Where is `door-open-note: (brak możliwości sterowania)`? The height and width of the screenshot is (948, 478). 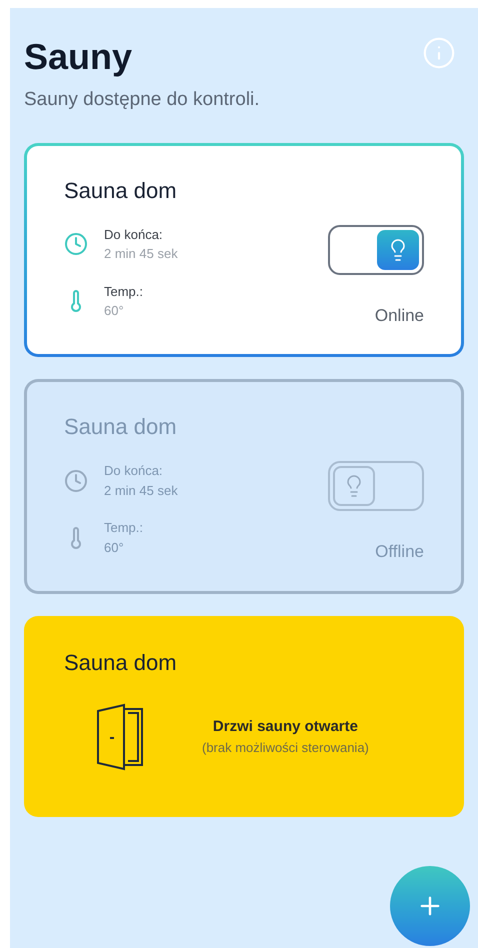
door-open-note: (brak możliwości sterowania) is located at coordinates (285, 748).